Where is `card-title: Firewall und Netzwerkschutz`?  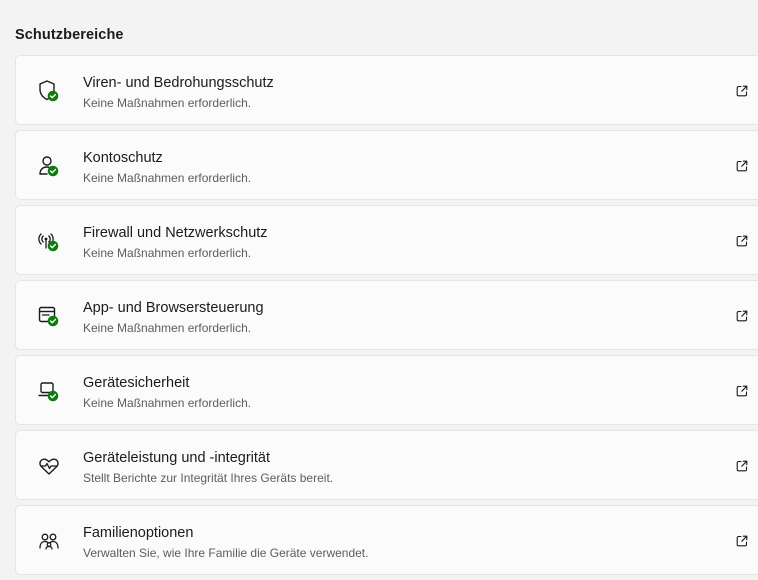
card-title: Firewall und Netzwerkschutz is located at coordinates (175, 233).